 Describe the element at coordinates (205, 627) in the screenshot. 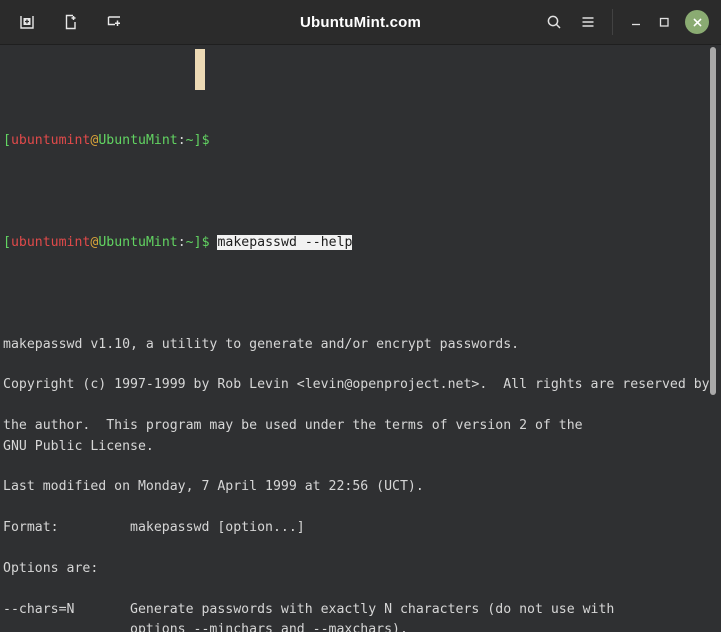

I see `terminal-output-line: options --minchars and --maxchars).` at that location.